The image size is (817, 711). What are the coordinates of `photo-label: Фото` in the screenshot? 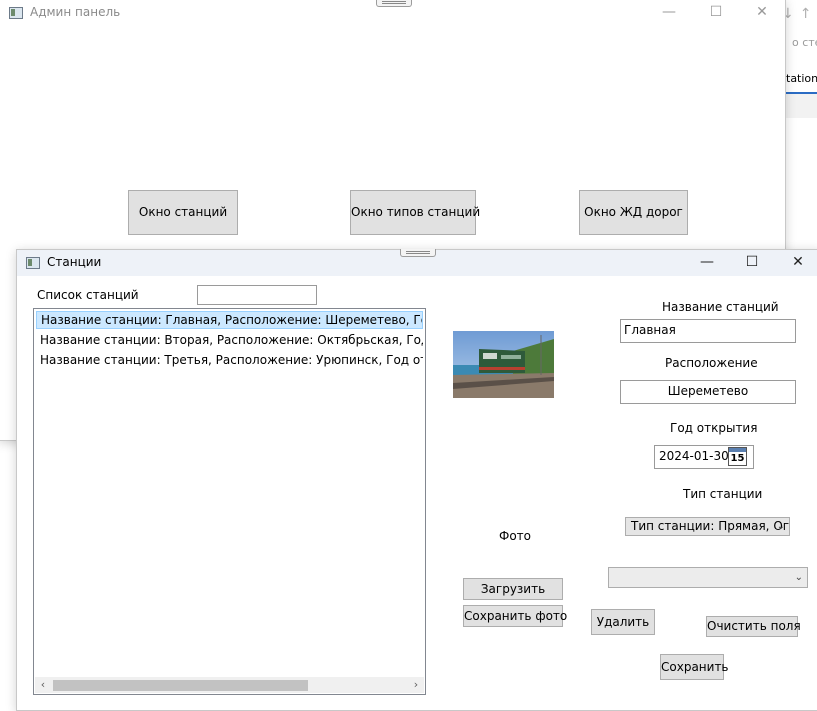 It's located at (515, 536).